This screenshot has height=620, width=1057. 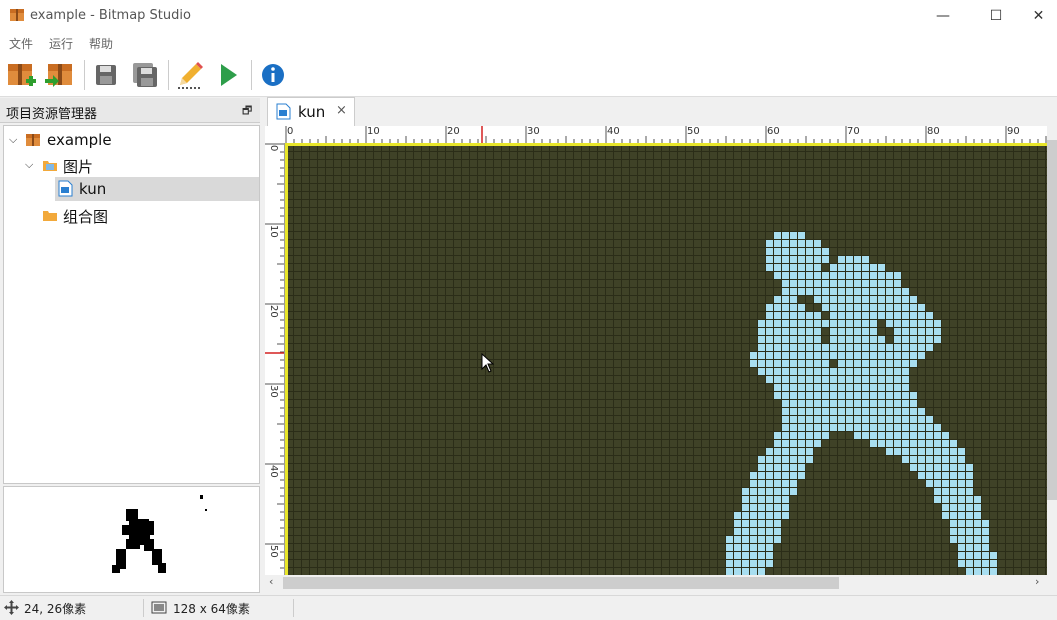 I want to click on toolbar, so click(x=528, y=75).